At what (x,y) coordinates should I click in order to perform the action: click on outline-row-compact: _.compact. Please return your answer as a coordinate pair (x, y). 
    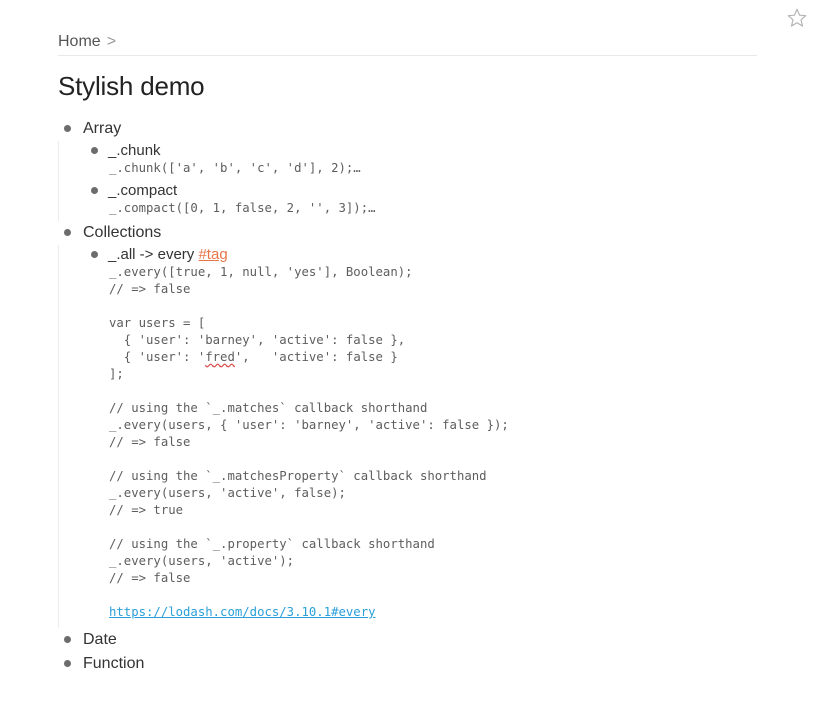
    Looking at the image, I should click on (428, 190).